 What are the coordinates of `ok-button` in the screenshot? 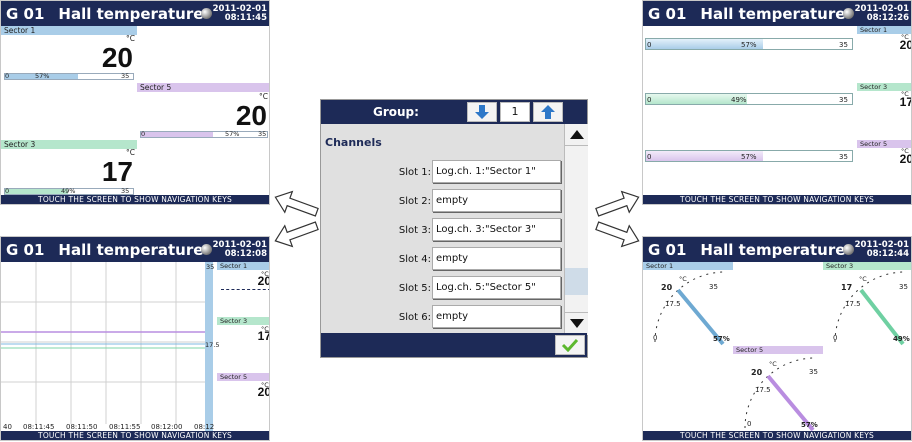 It's located at (570, 345).